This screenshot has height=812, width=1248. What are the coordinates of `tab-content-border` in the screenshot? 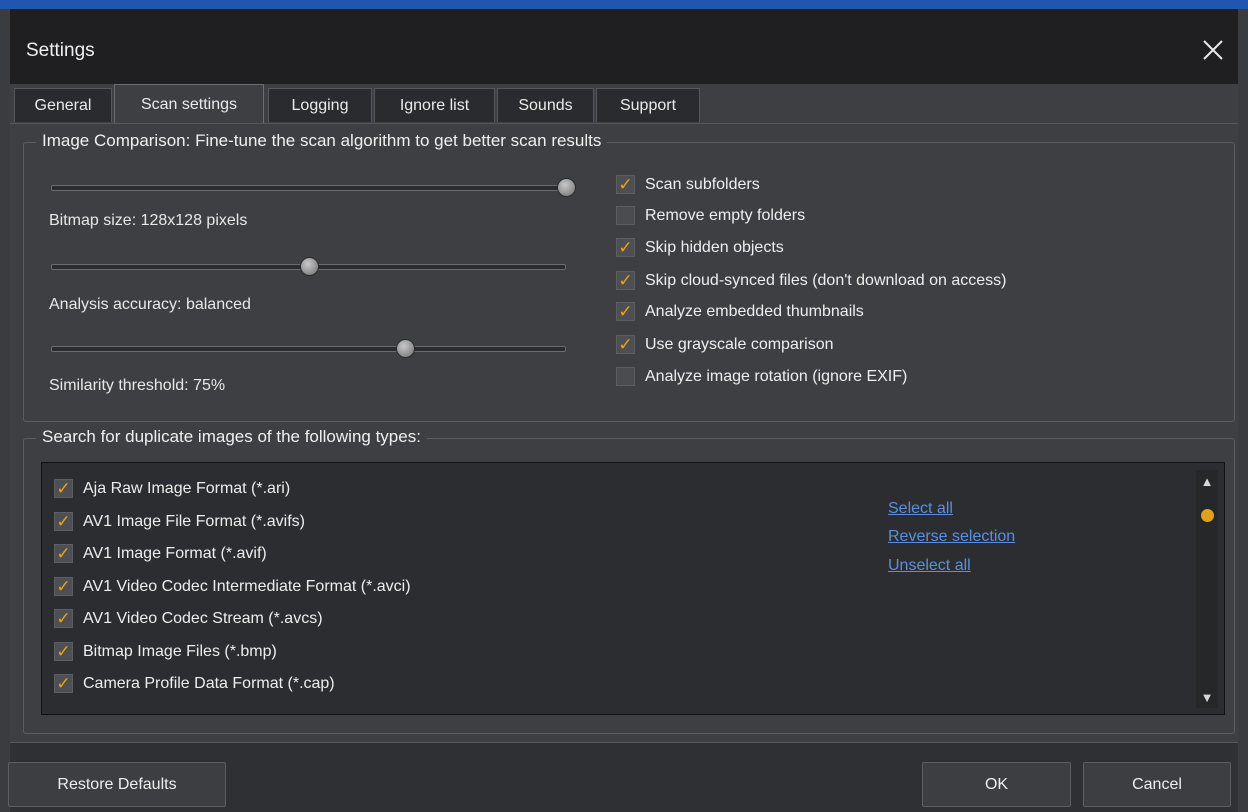 It's located at (624, 123).